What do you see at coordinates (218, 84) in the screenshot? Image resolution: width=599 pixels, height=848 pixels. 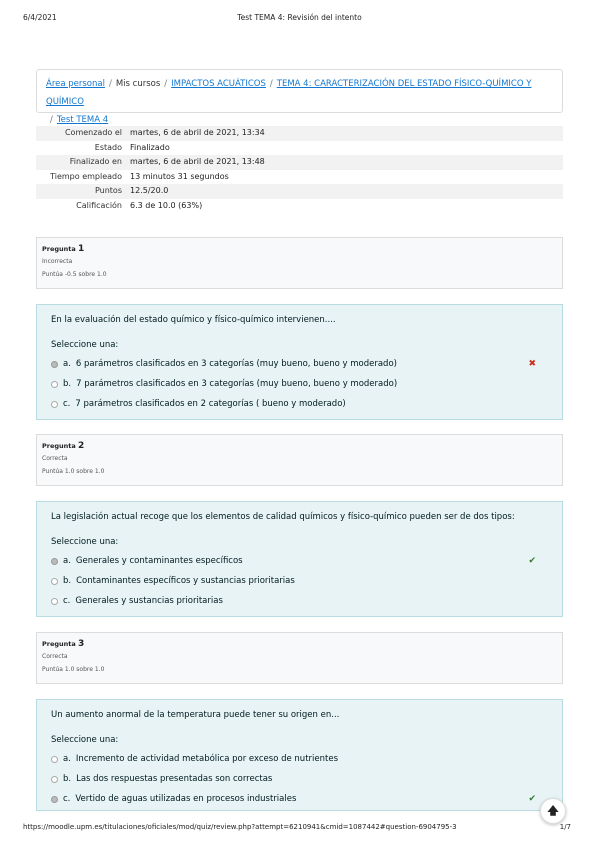 I see `breadcrumb-course: IMPACTOS ACUÁTICOS` at bounding box center [218, 84].